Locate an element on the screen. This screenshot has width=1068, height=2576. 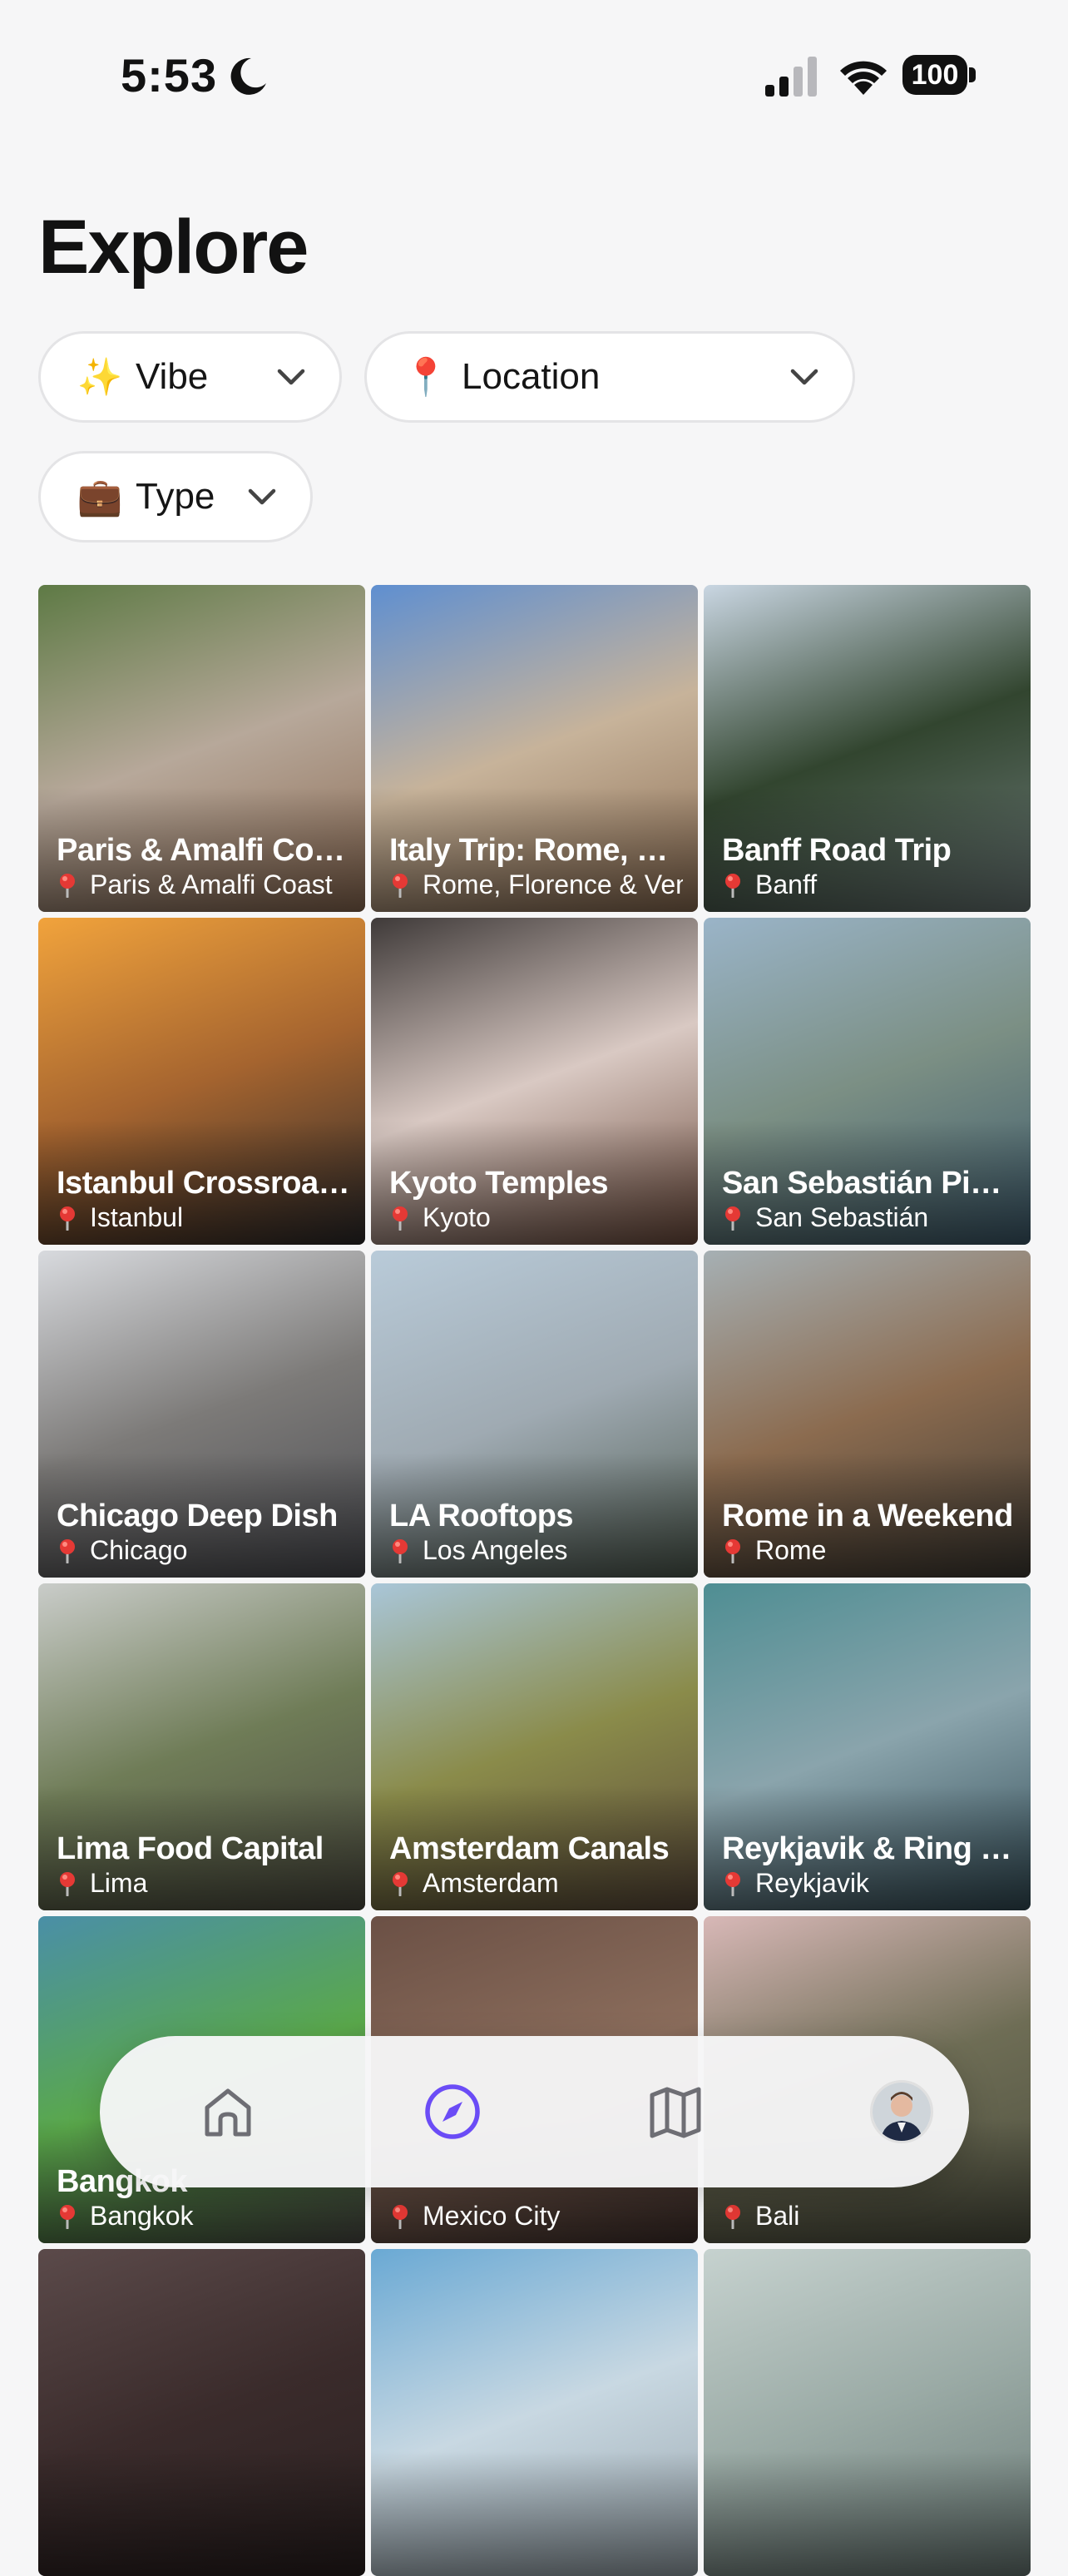
compass-icon is located at coordinates (452, 2112).